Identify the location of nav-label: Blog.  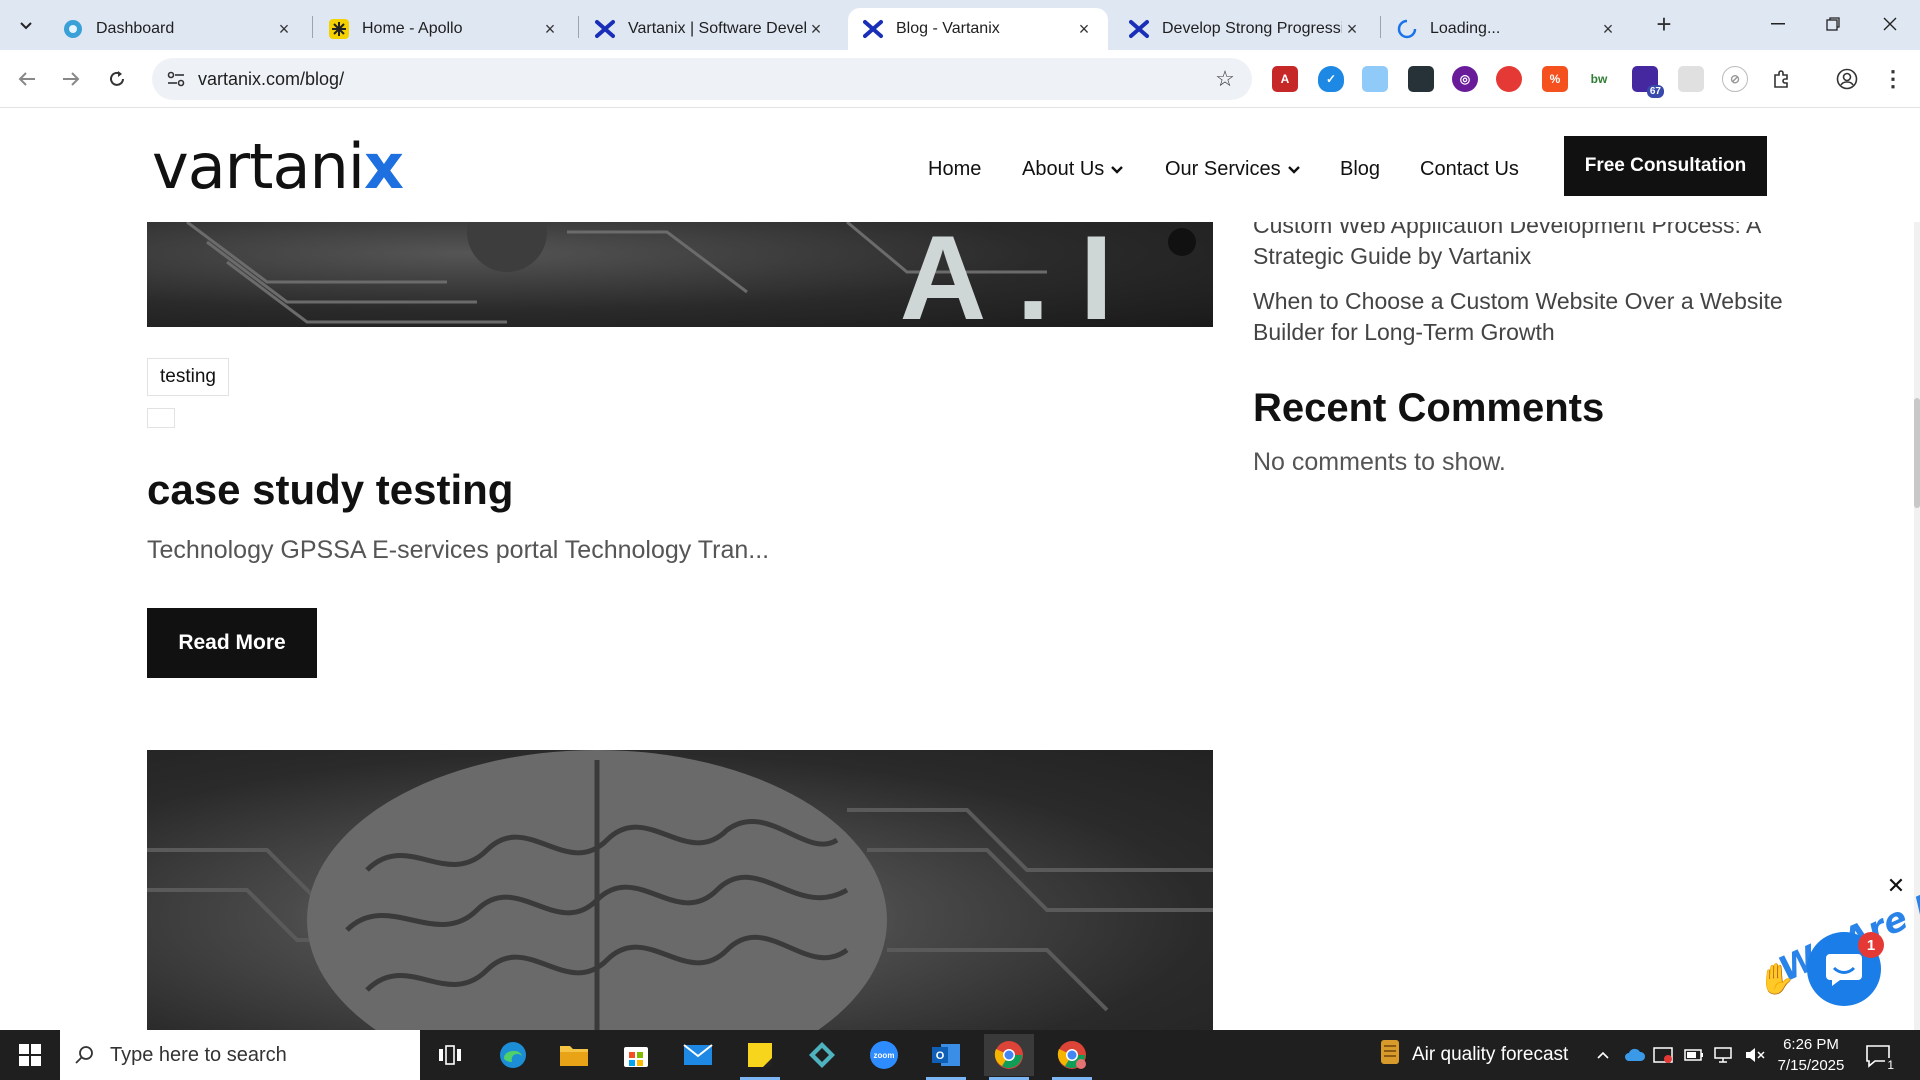
(1360, 169).